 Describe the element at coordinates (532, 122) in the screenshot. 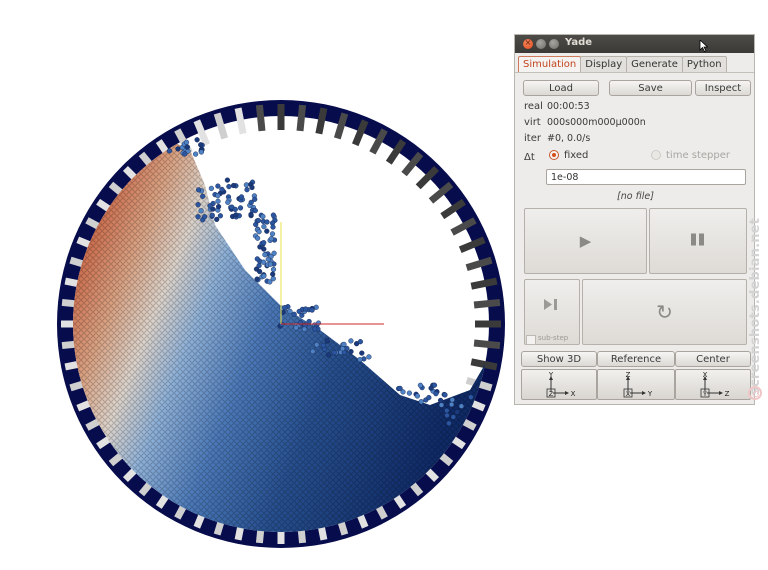

I see `virtual-time-label: virt` at that location.